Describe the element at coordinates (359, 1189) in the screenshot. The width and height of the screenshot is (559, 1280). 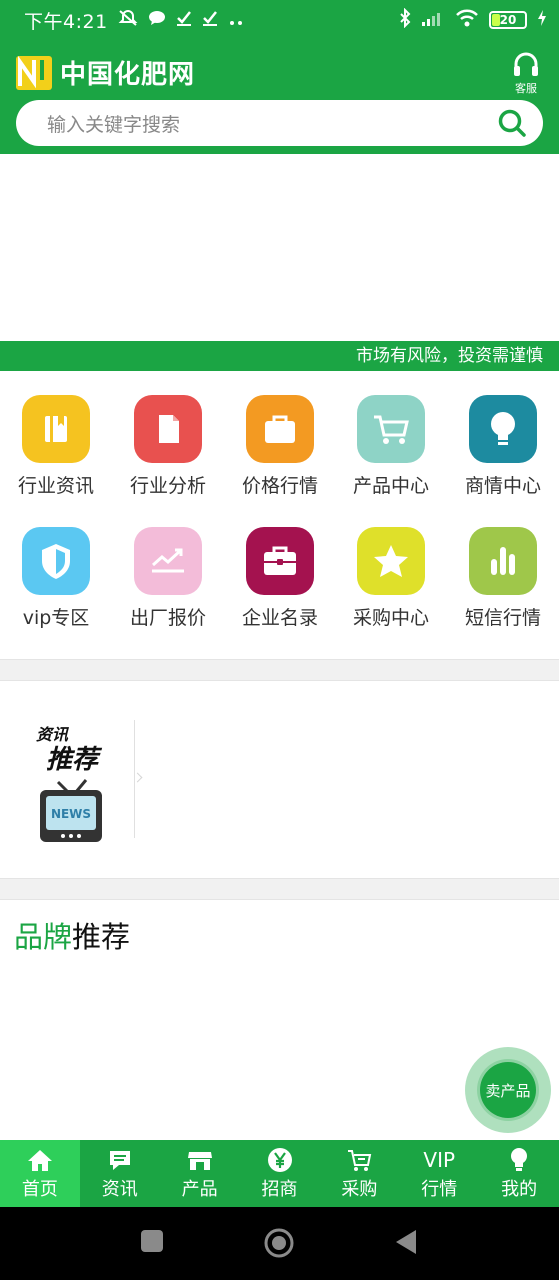
I see `tab-label: 采购` at that location.